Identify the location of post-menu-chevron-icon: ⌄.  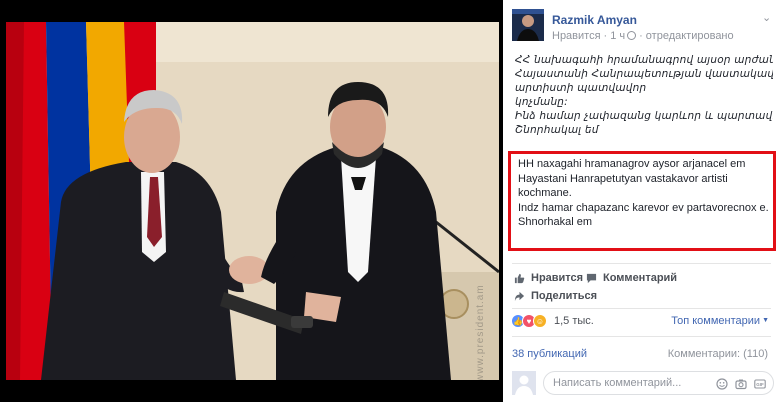
(767, 18).